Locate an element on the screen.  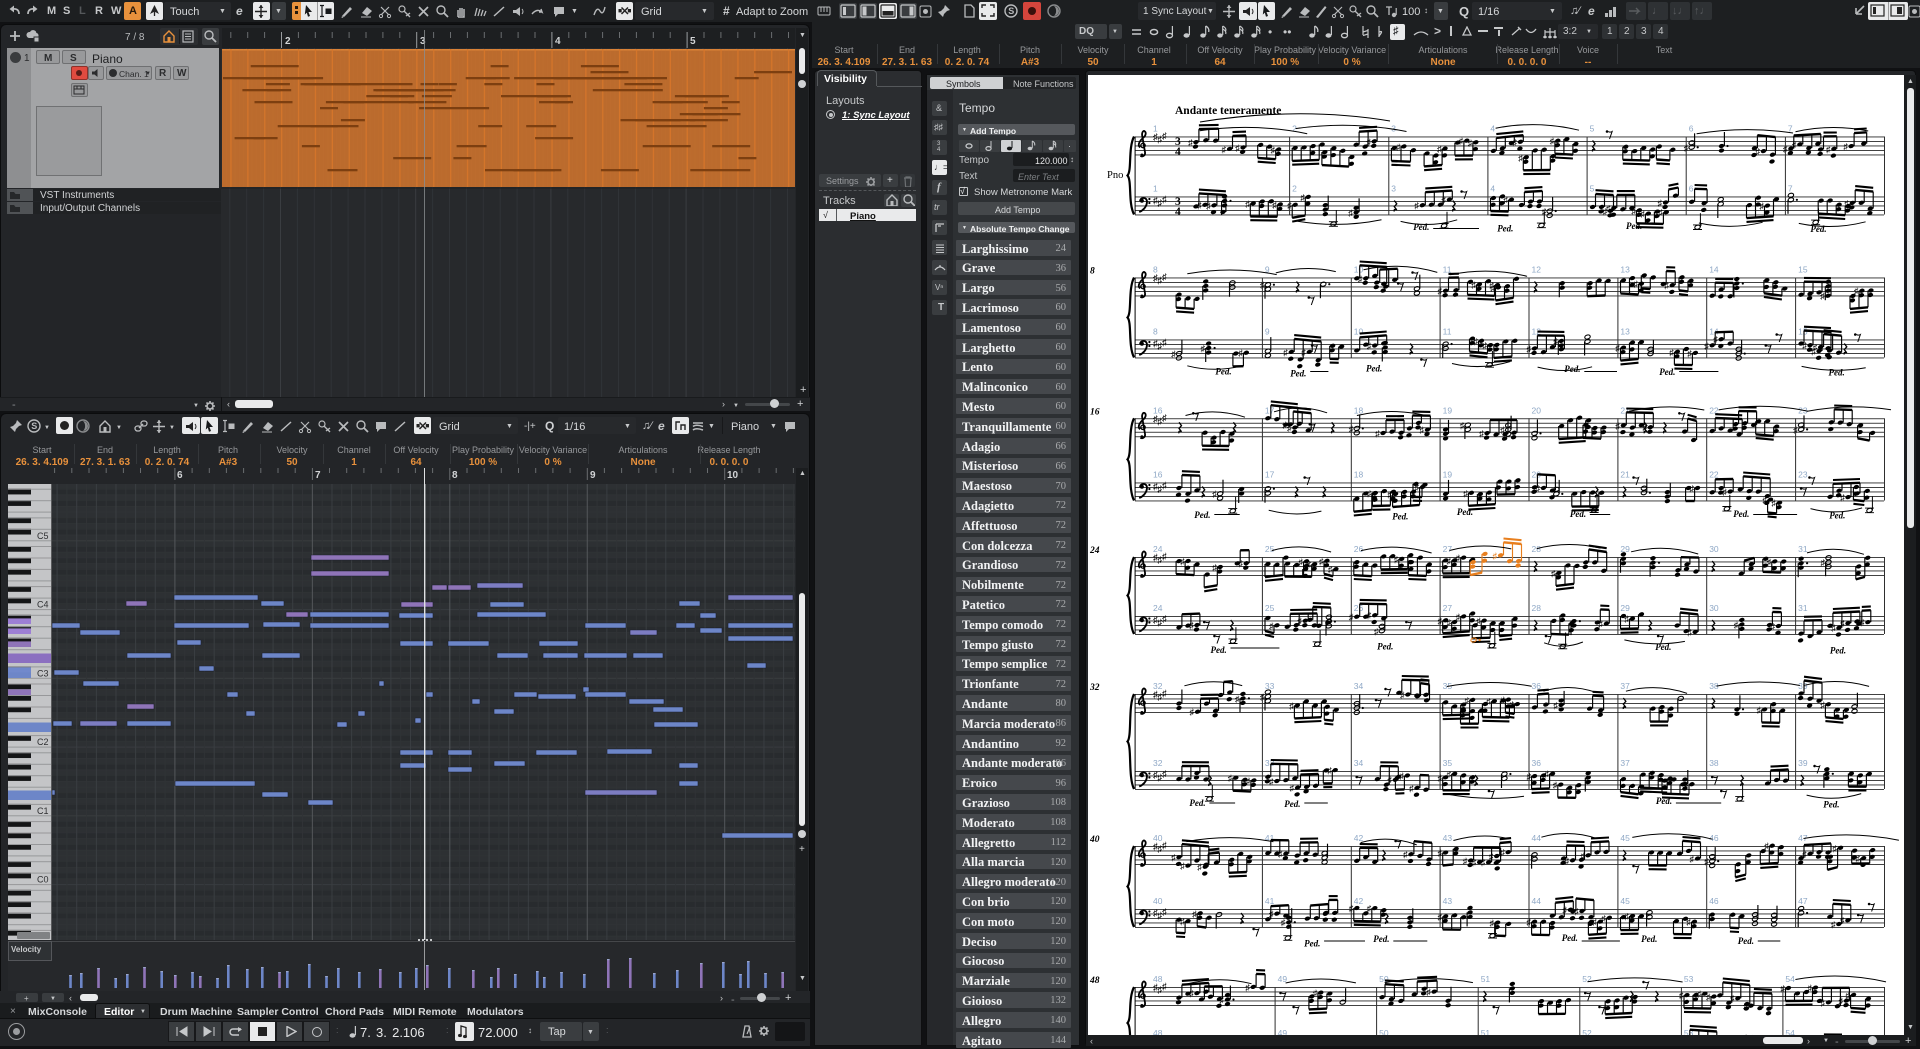
svg-text: 50 is located at coordinates (1384, 1031).